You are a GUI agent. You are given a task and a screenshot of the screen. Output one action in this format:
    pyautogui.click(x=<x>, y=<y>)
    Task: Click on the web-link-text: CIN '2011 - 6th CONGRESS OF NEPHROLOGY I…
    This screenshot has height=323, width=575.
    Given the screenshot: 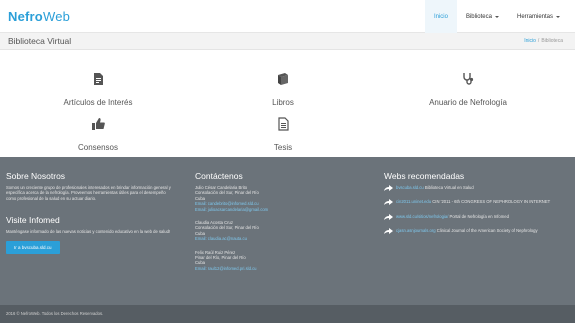 What is the action you would take?
    pyautogui.click(x=491, y=202)
    